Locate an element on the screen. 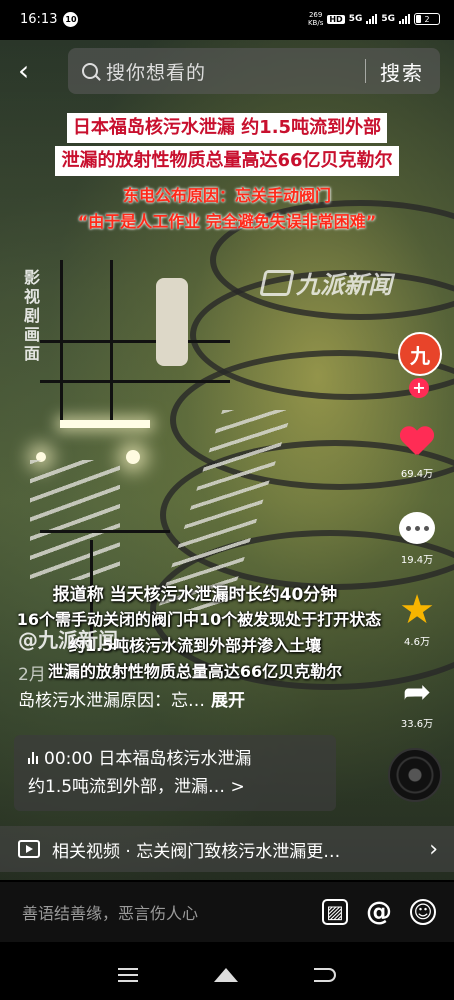  headline-line-3: 东电公布原因：忘关手动阀门 is located at coordinates (226, 195).